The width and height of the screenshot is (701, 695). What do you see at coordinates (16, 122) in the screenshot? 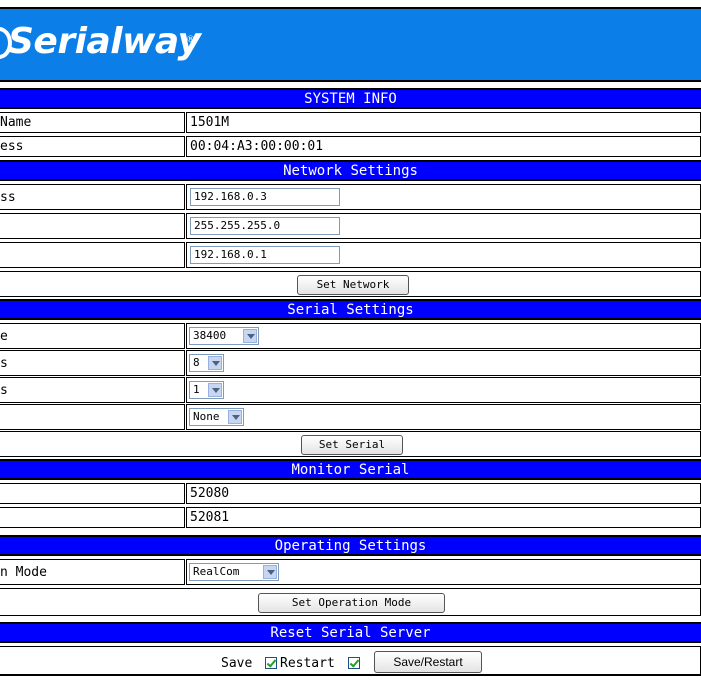
I see `field-label: Name` at bounding box center [16, 122].